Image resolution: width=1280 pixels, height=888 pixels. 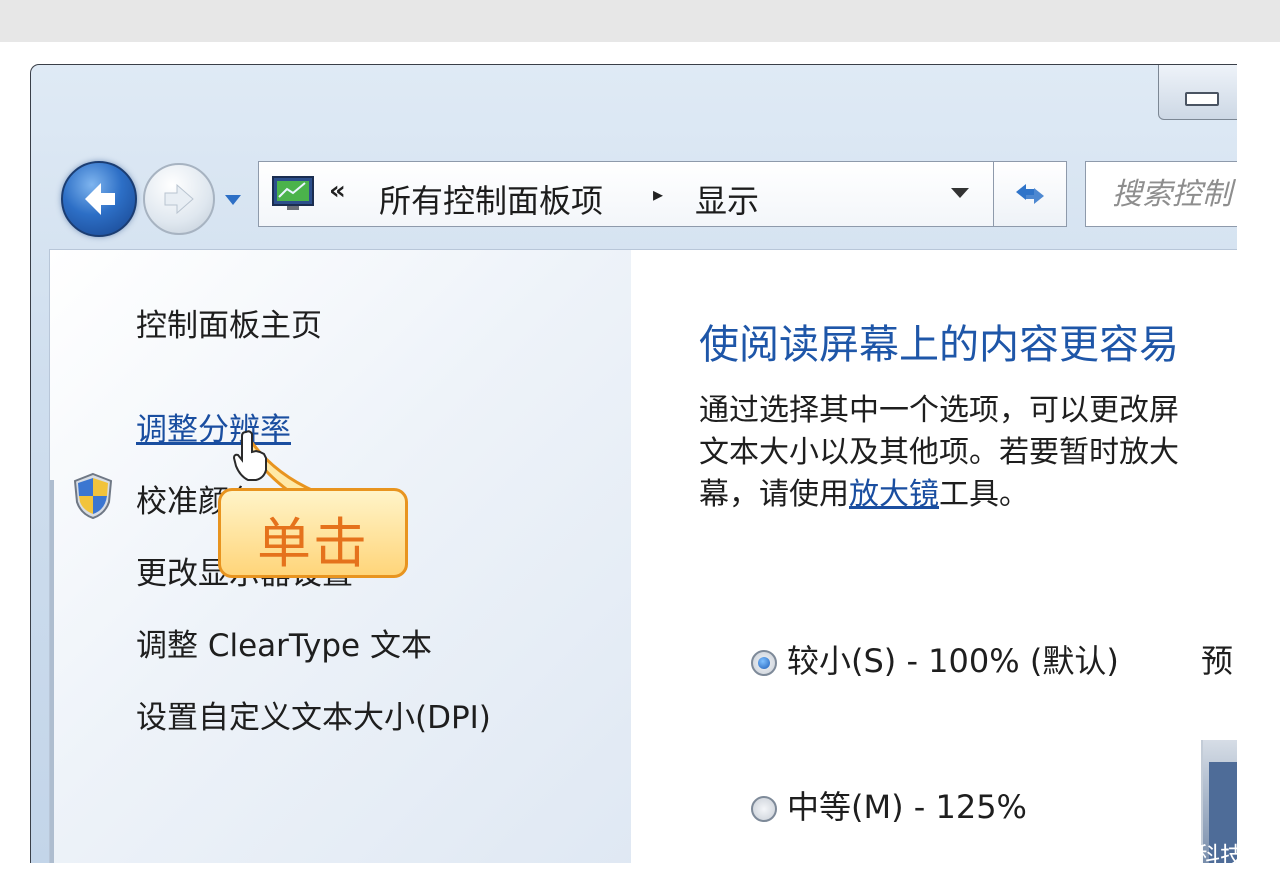 What do you see at coordinates (249, 455) in the screenshot?
I see `hand-cursor-icon` at bounding box center [249, 455].